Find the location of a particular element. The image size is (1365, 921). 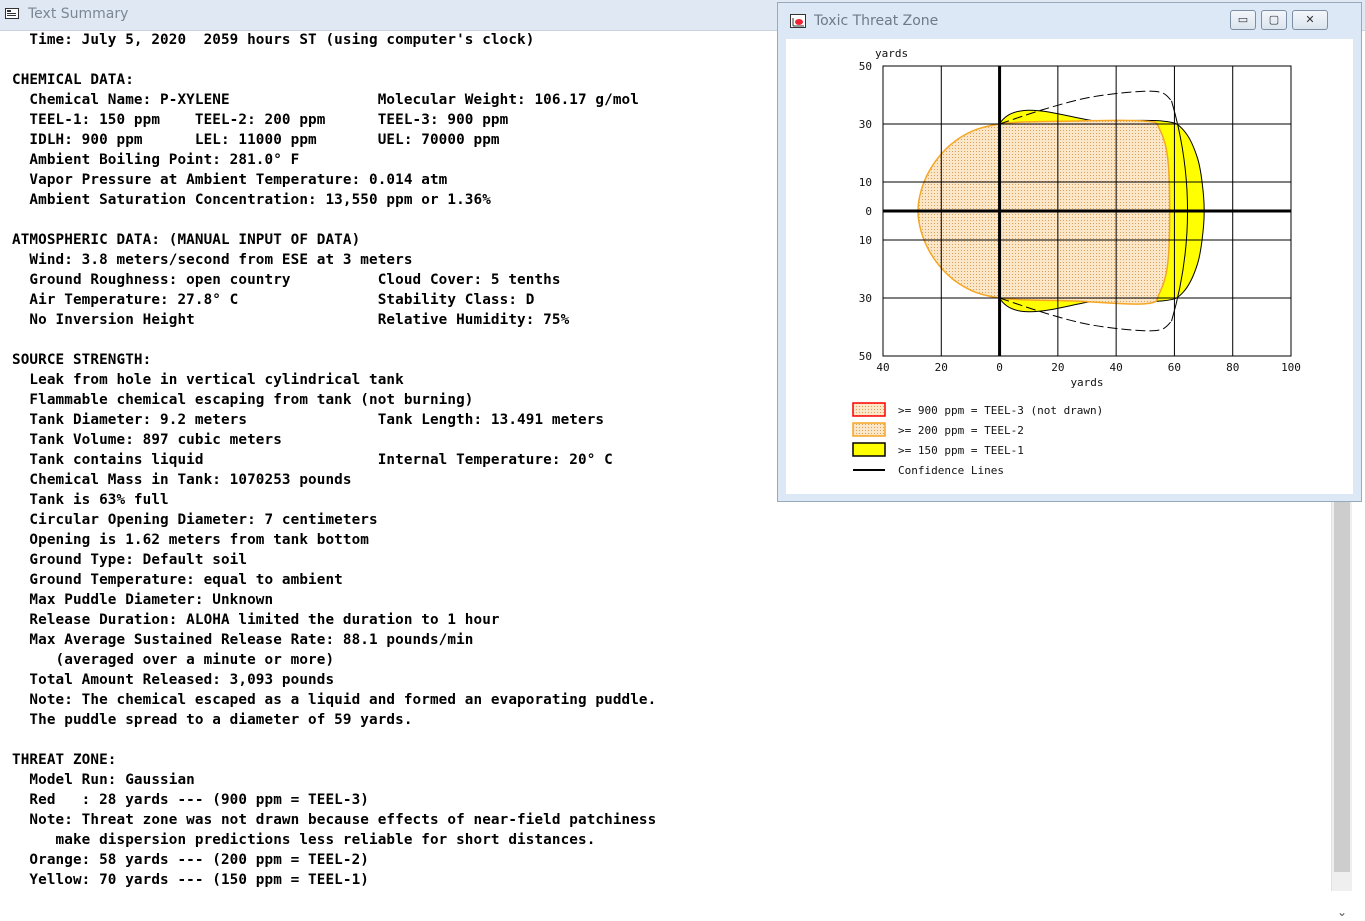

maximize-button: ▢ is located at coordinates (1274, 20).